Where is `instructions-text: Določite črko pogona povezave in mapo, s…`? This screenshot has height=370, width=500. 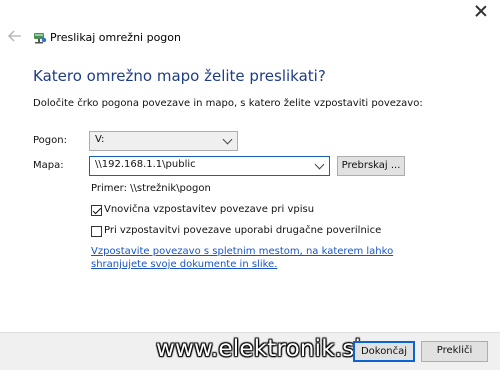 instructions-text: Določite črko pogona povezave in mapo, s… is located at coordinates (228, 103).